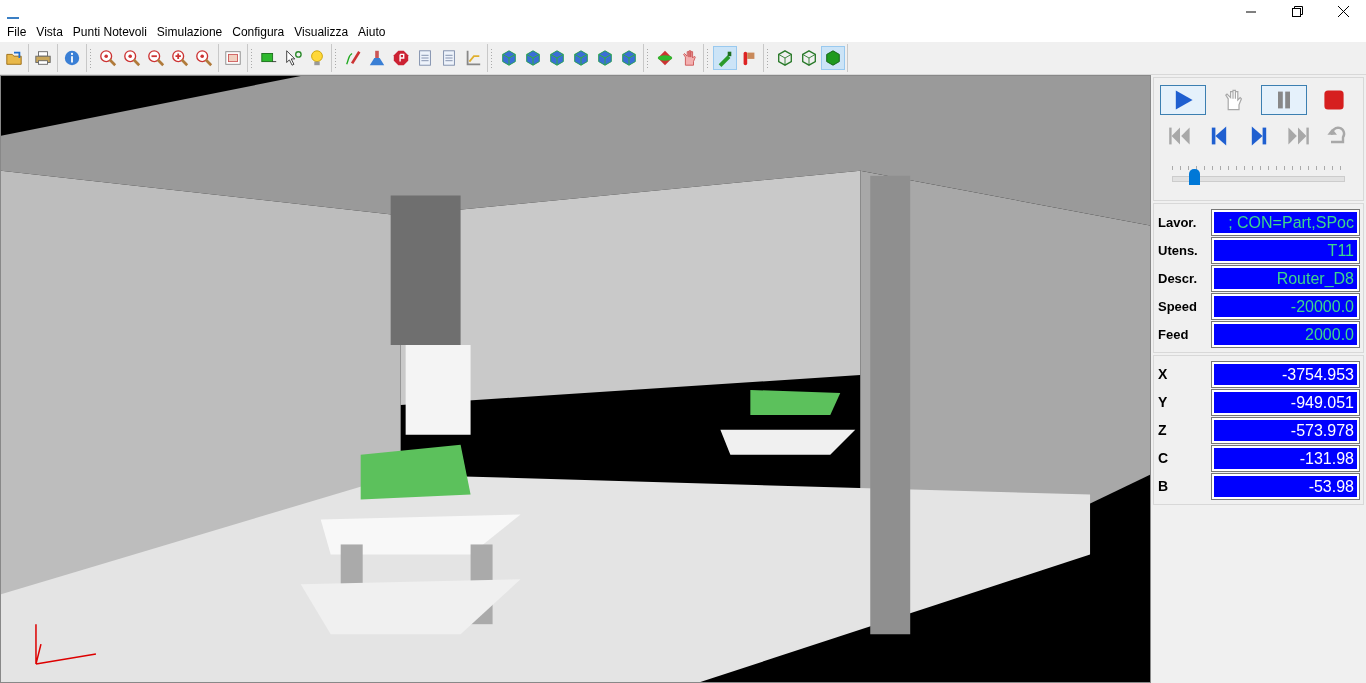 This screenshot has width=1366, height=683. What do you see at coordinates (1178, 222) in the screenshot?
I see `field-label: Lavor.` at bounding box center [1178, 222].